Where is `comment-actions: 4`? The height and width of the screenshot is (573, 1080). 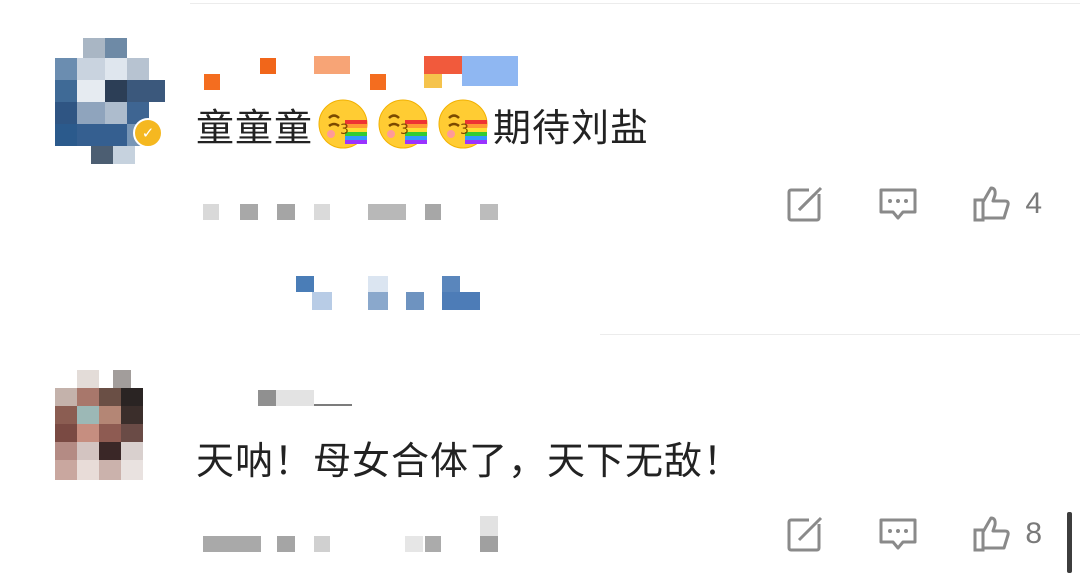
comment-actions: 4 is located at coordinates (887, 204).